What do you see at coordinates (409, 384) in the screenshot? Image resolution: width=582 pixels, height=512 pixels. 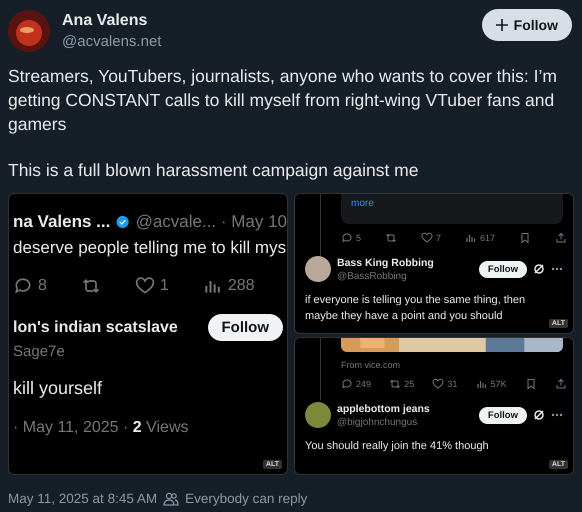 I see `stat-count: 25` at bounding box center [409, 384].